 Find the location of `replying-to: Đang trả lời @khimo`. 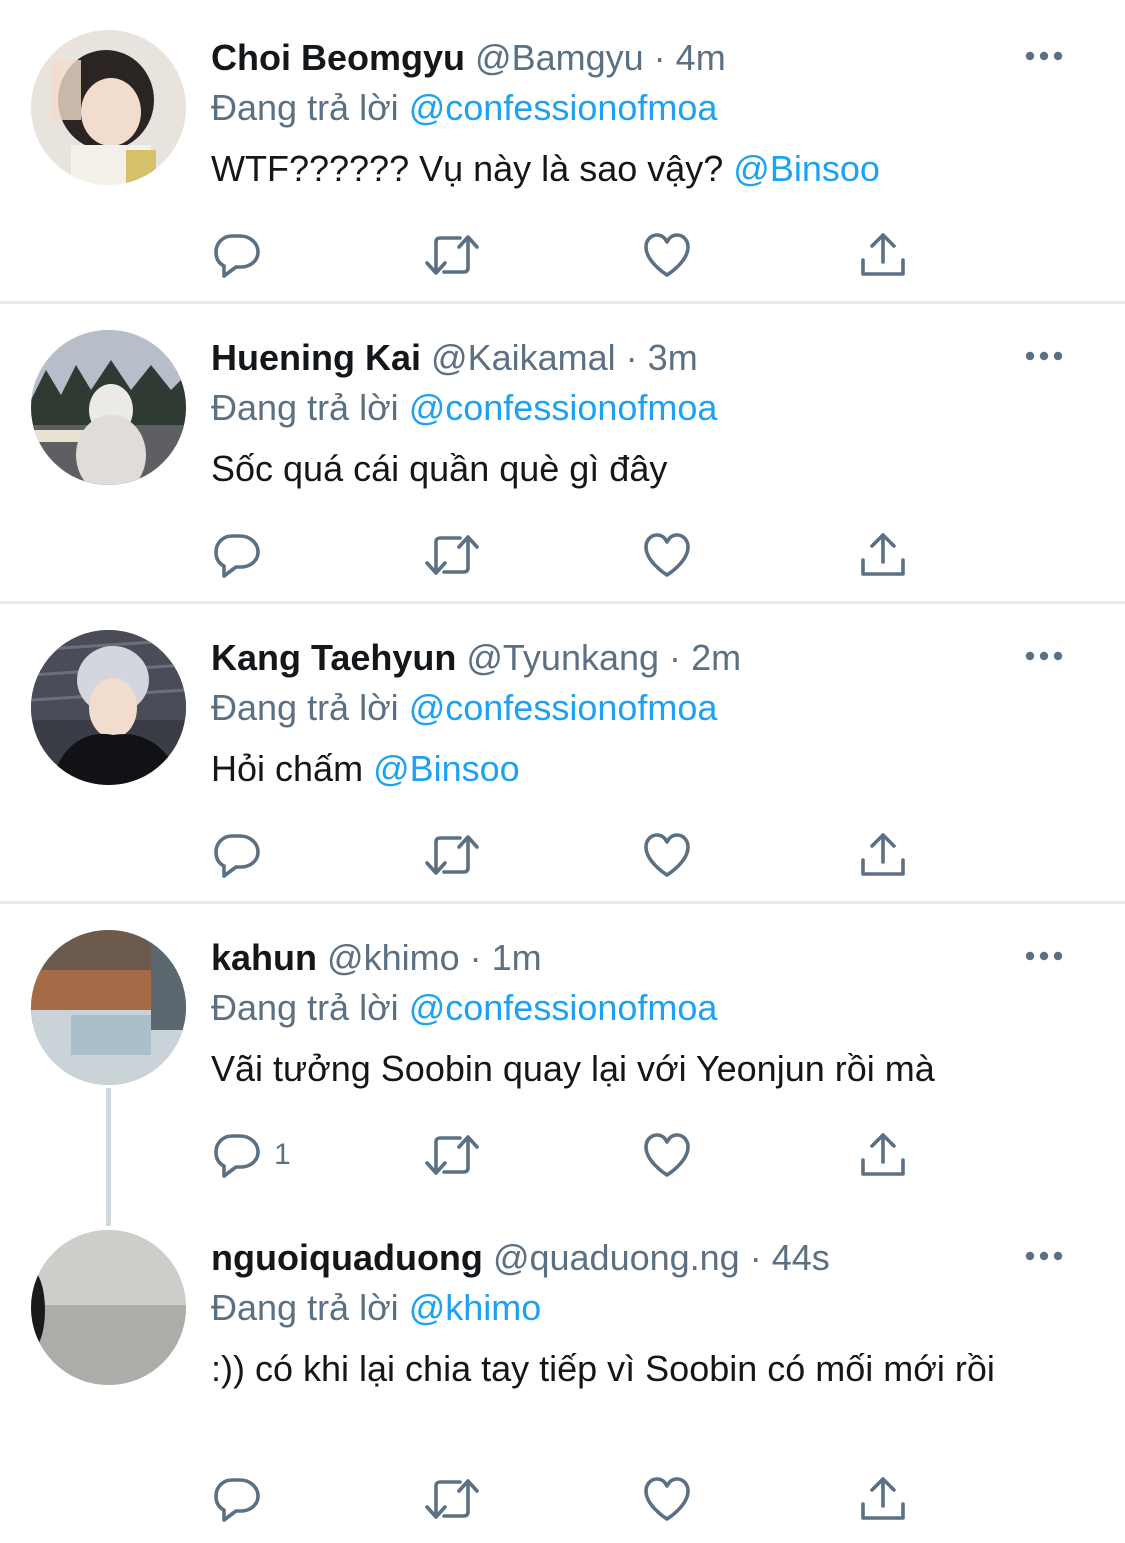

replying-to: Đang trả lời @khimo is located at coordinates (376, 1308).